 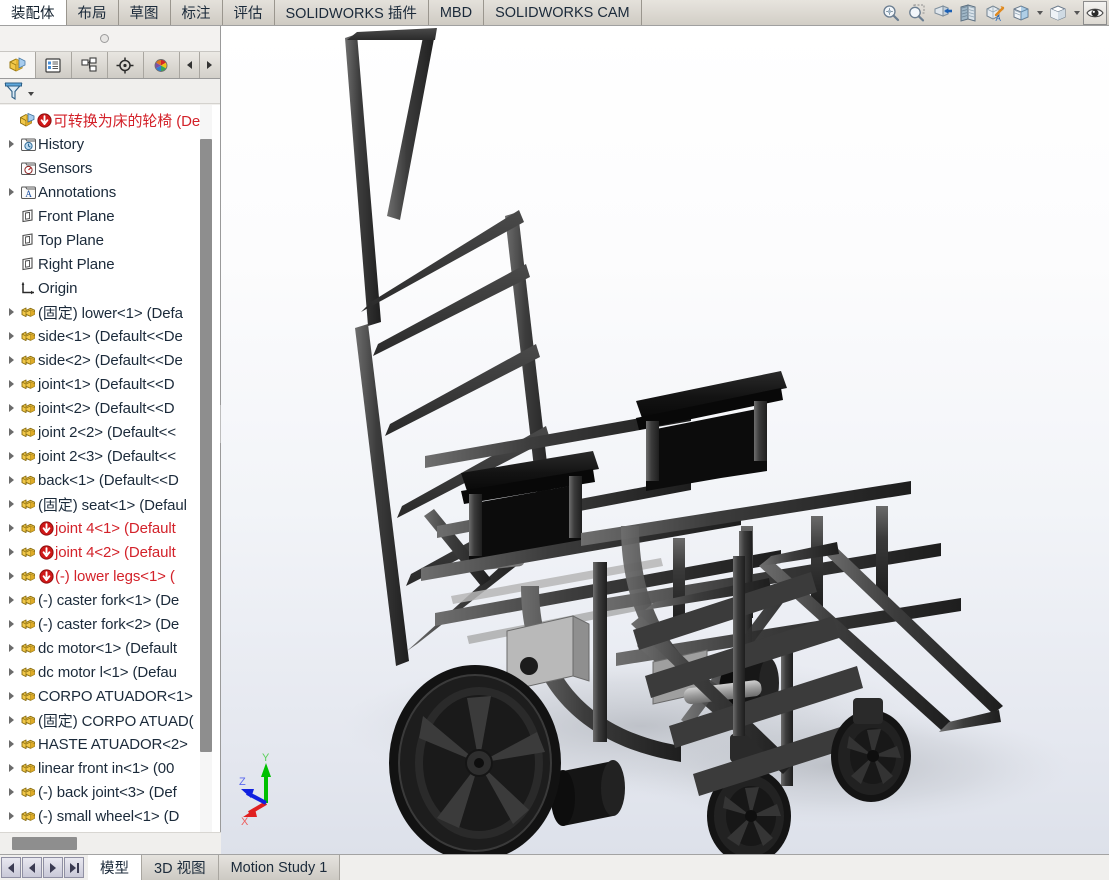 I want to click on tree-item: dc motor l<1> (Defau, so click(x=110, y=672).